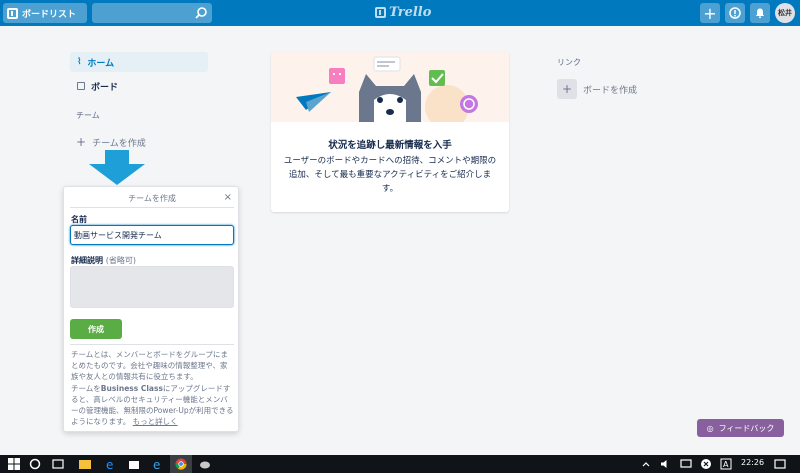 This screenshot has width=800, height=473. What do you see at coordinates (710, 428) in the screenshot?
I see `speech-bubble-icon: ◎` at bounding box center [710, 428].